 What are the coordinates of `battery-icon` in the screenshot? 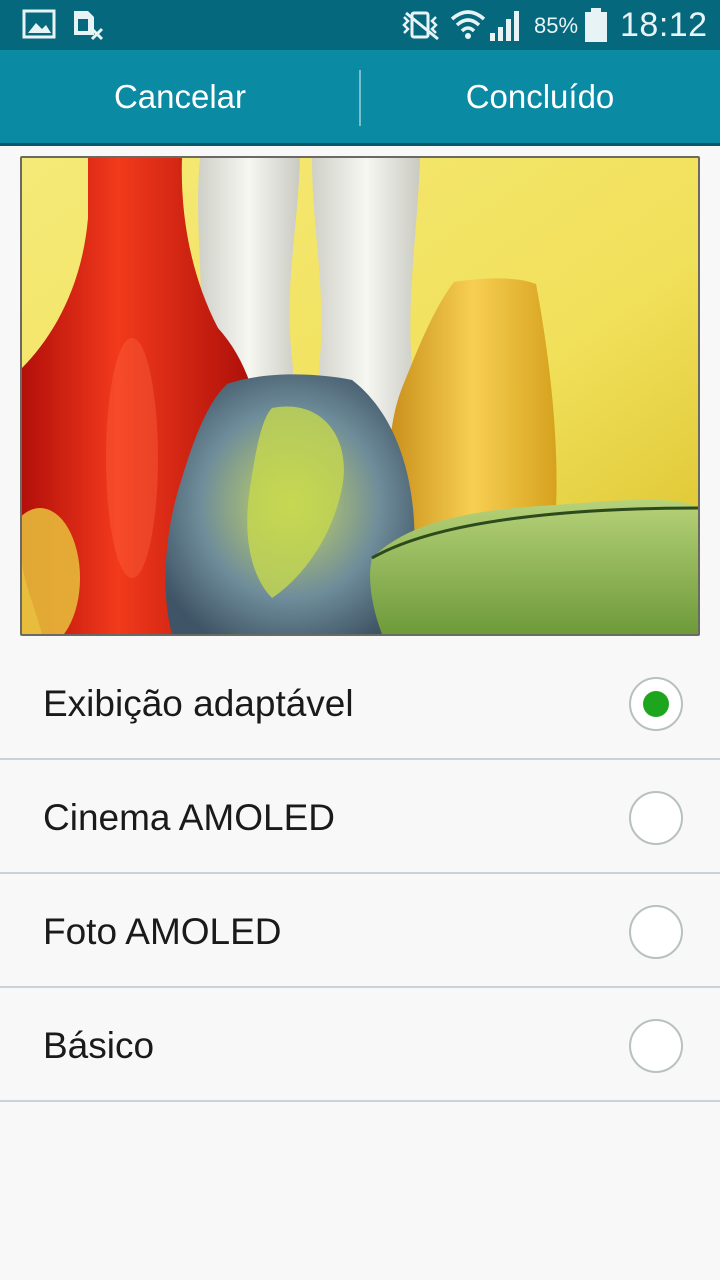 It's located at (596, 25).